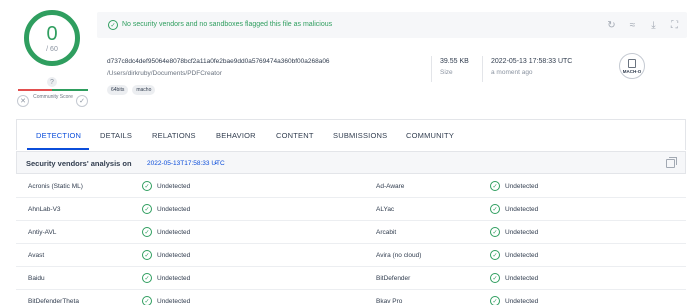 The height and width of the screenshot is (305, 700). I want to click on vendor-name: Avast, so click(36, 255).